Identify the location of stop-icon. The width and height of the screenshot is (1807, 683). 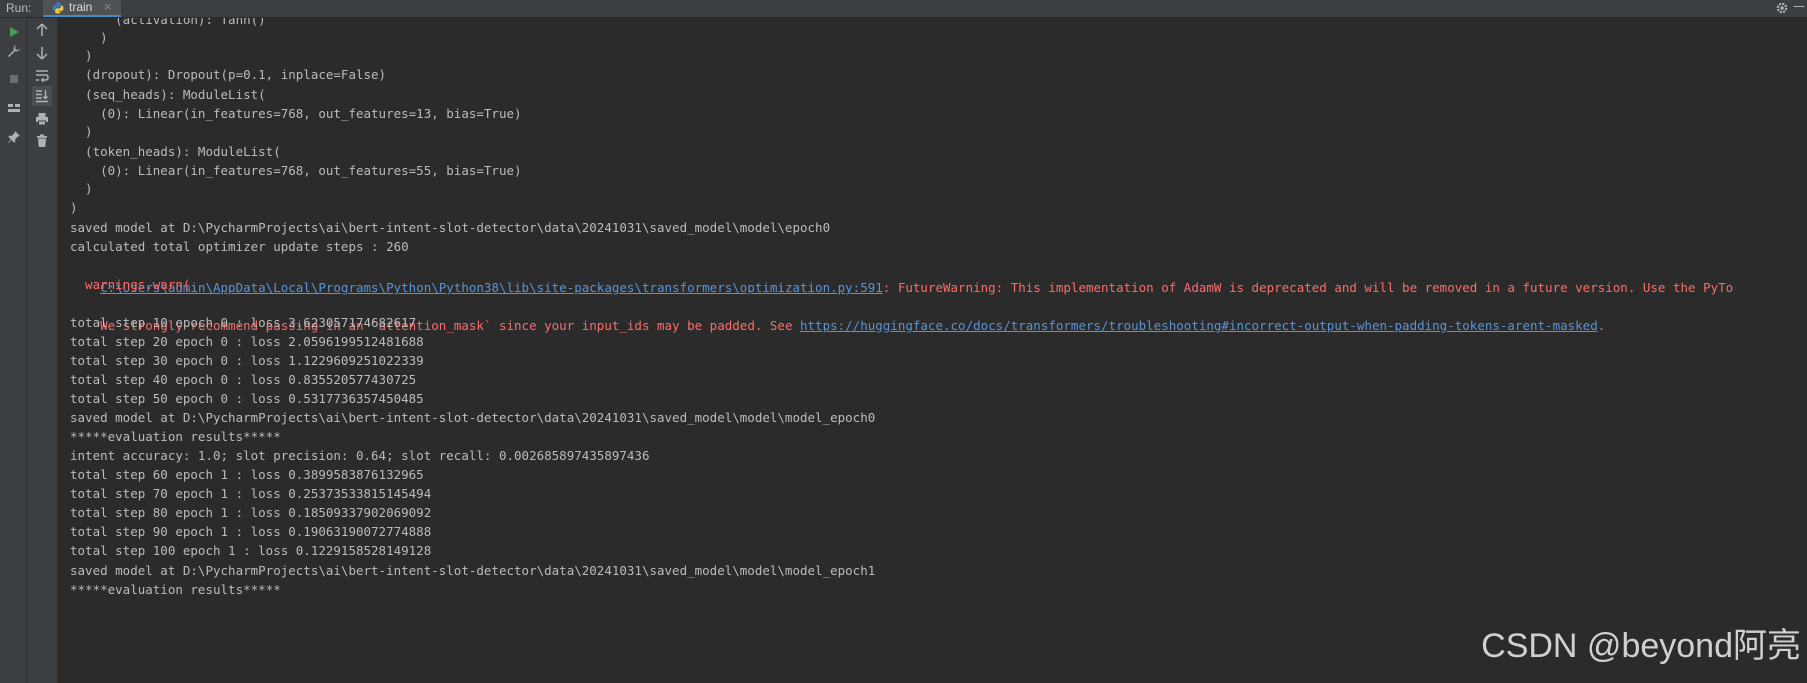
(14, 79).